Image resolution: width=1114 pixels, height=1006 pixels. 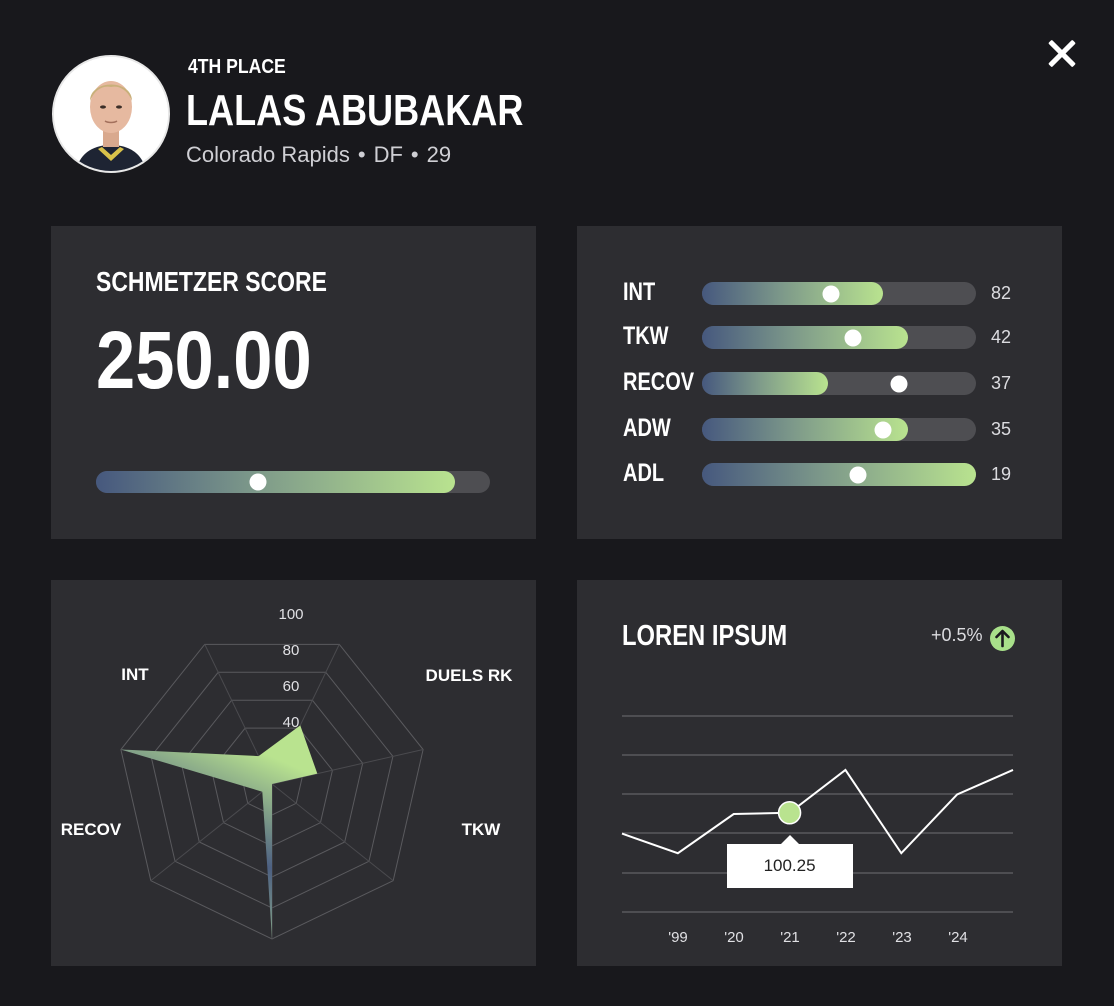 I want to click on stat-label: ADW, so click(x=647, y=428).